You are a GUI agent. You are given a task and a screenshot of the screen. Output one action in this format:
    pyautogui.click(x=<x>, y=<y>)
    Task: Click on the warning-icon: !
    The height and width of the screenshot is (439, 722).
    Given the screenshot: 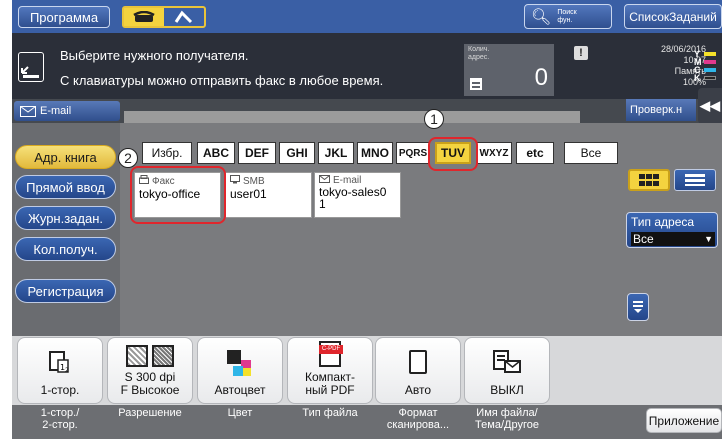 What is the action you would take?
    pyautogui.click(x=581, y=53)
    